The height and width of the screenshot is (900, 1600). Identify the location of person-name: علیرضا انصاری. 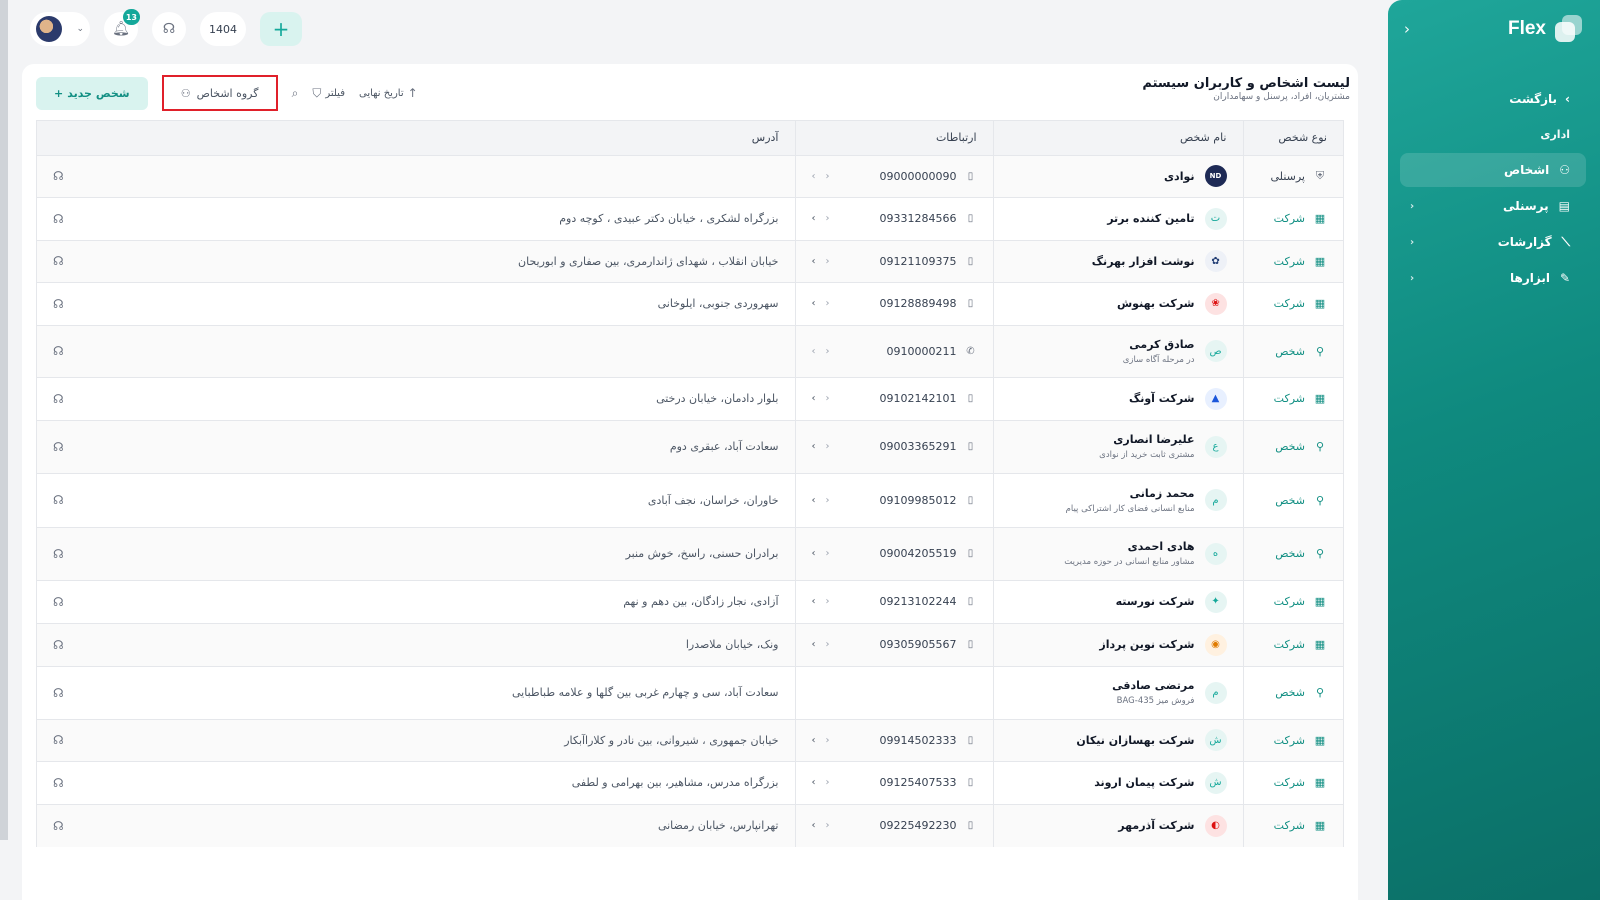
(1146, 439).